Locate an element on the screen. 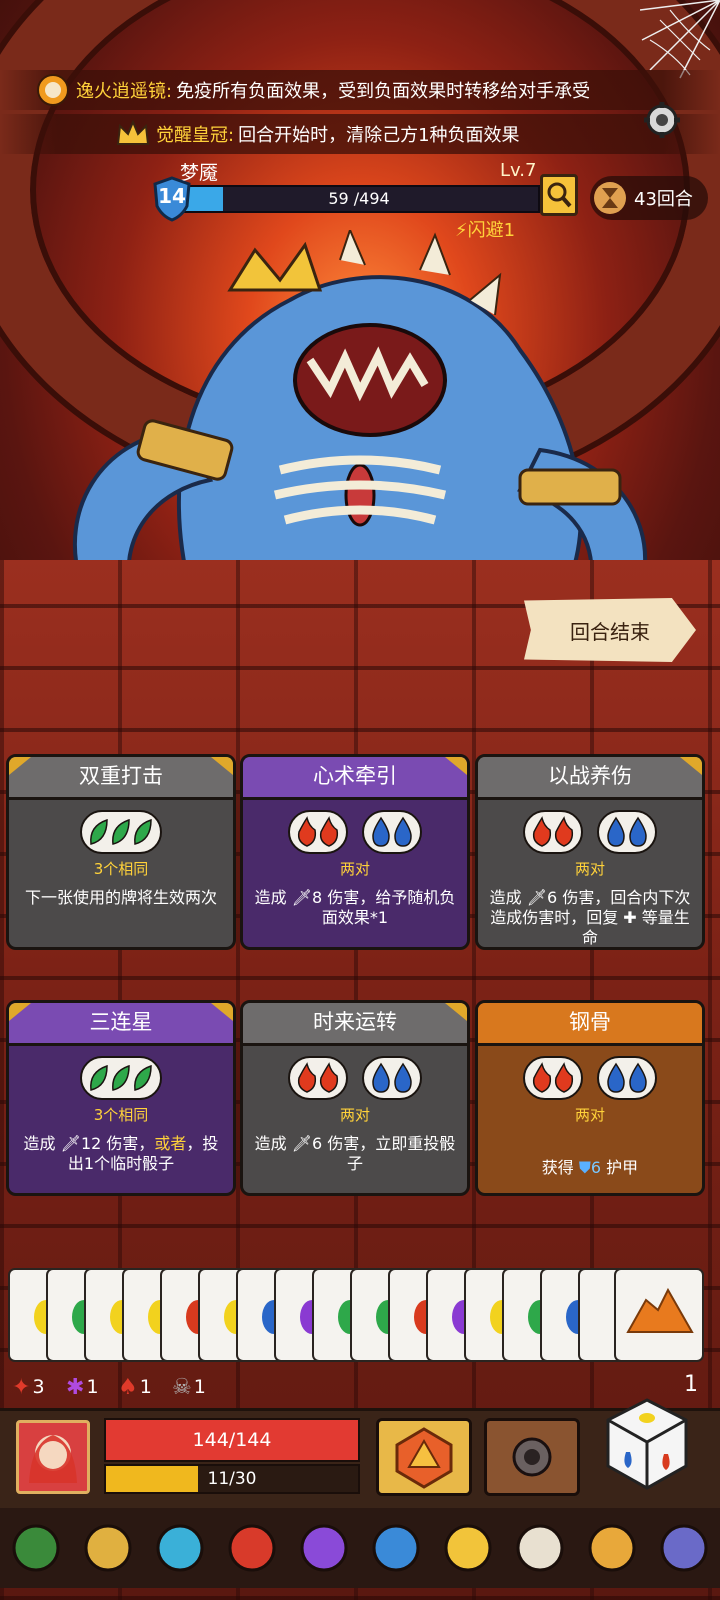 The image size is (720, 1600). enemy-hp-text: 59 /494 is located at coordinates (359, 198).